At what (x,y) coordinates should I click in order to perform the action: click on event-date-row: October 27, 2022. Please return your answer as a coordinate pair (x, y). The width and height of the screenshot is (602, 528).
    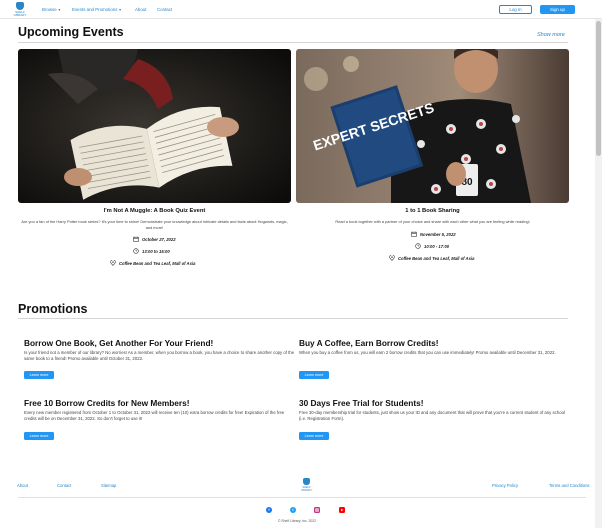
    Looking at the image, I should click on (154, 239).